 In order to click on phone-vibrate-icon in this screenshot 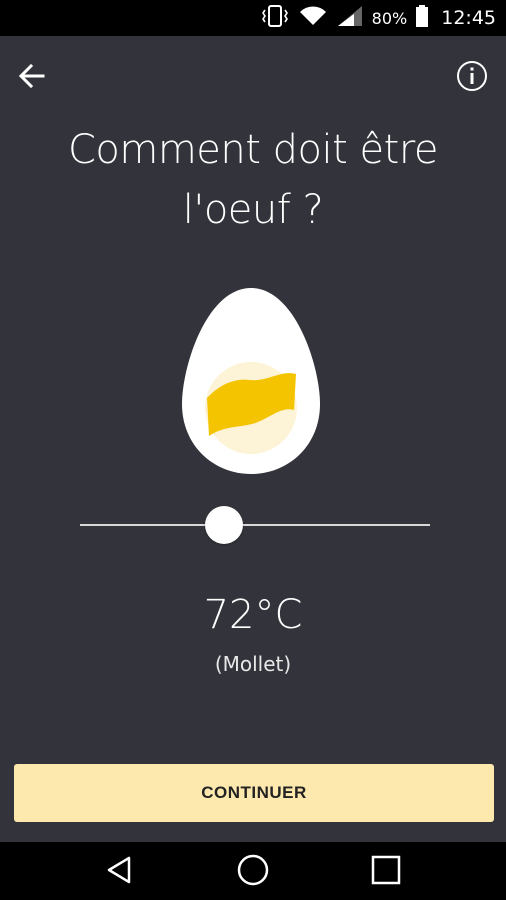, I will do `click(275, 18)`.